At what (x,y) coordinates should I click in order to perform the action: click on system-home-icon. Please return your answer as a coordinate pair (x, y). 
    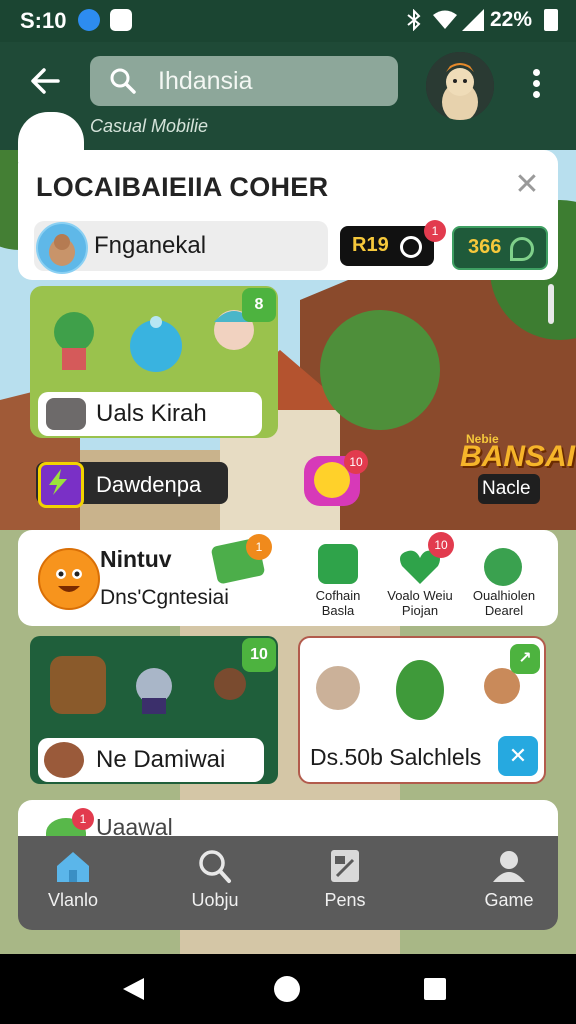
    Looking at the image, I should click on (287, 989).